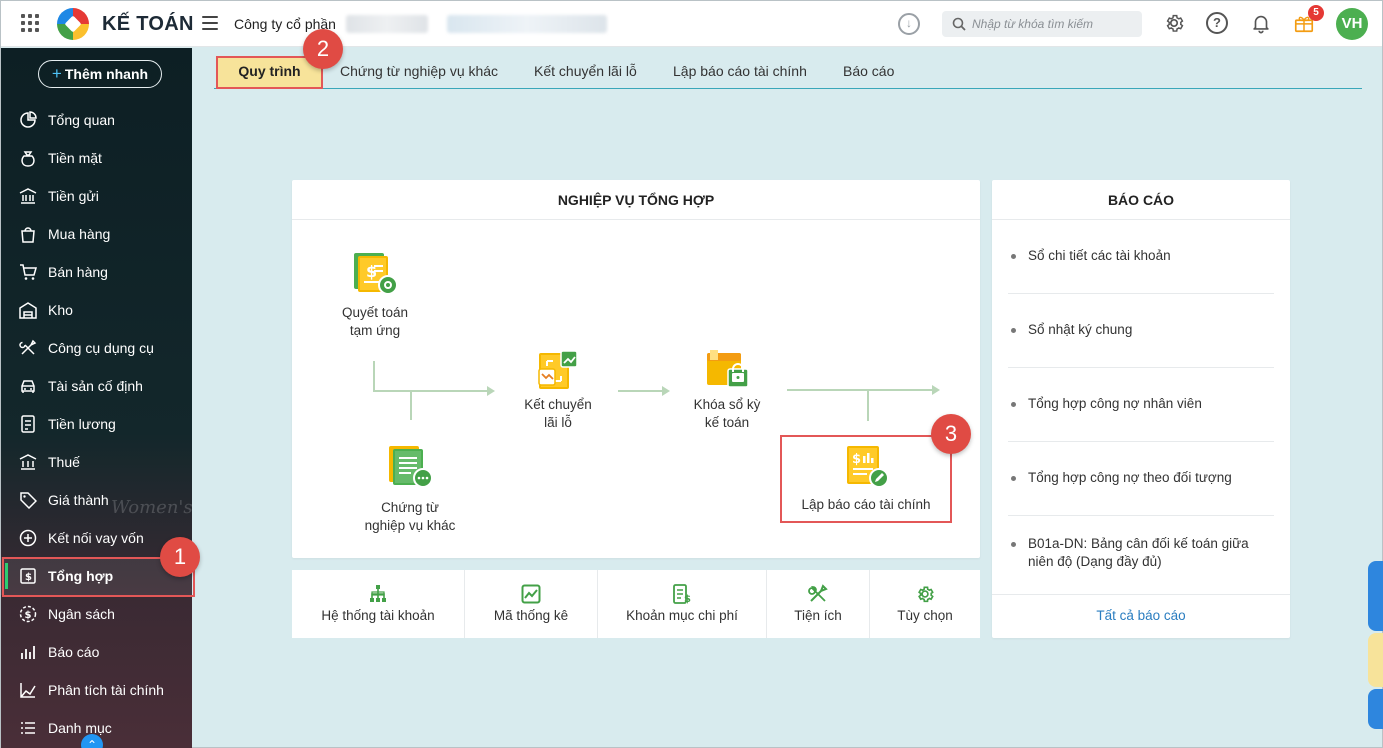  What do you see at coordinates (96, 462) in the screenshot?
I see `sidebar-item-10: Thuế` at bounding box center [96, 462].